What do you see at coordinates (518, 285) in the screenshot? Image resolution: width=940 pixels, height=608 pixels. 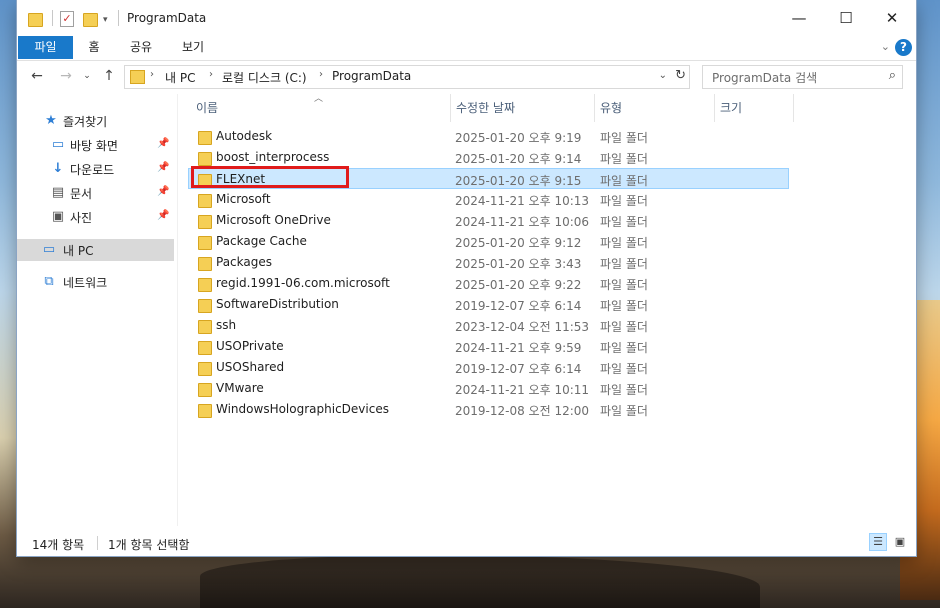 I see `file-date: 2025-01-20 오후 9:22` at bounding box center [518, 285].